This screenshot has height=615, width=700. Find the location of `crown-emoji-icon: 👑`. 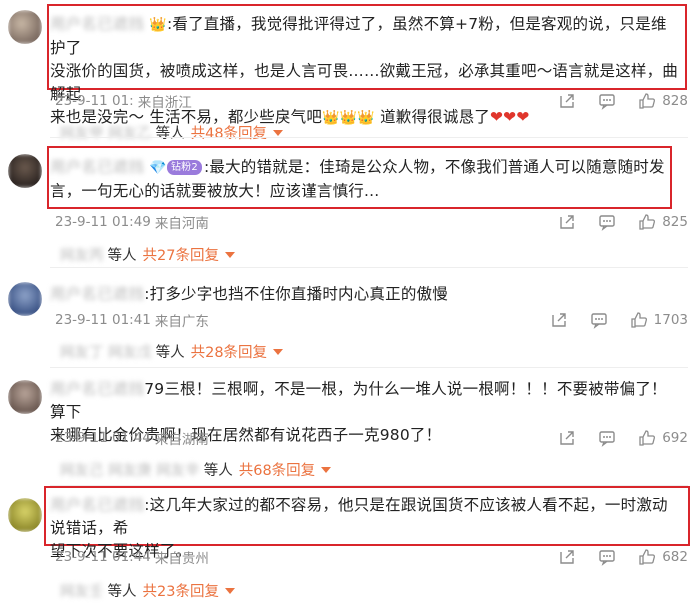

crown-emoji-icon: 👑 is located at coordinates (158, 25).